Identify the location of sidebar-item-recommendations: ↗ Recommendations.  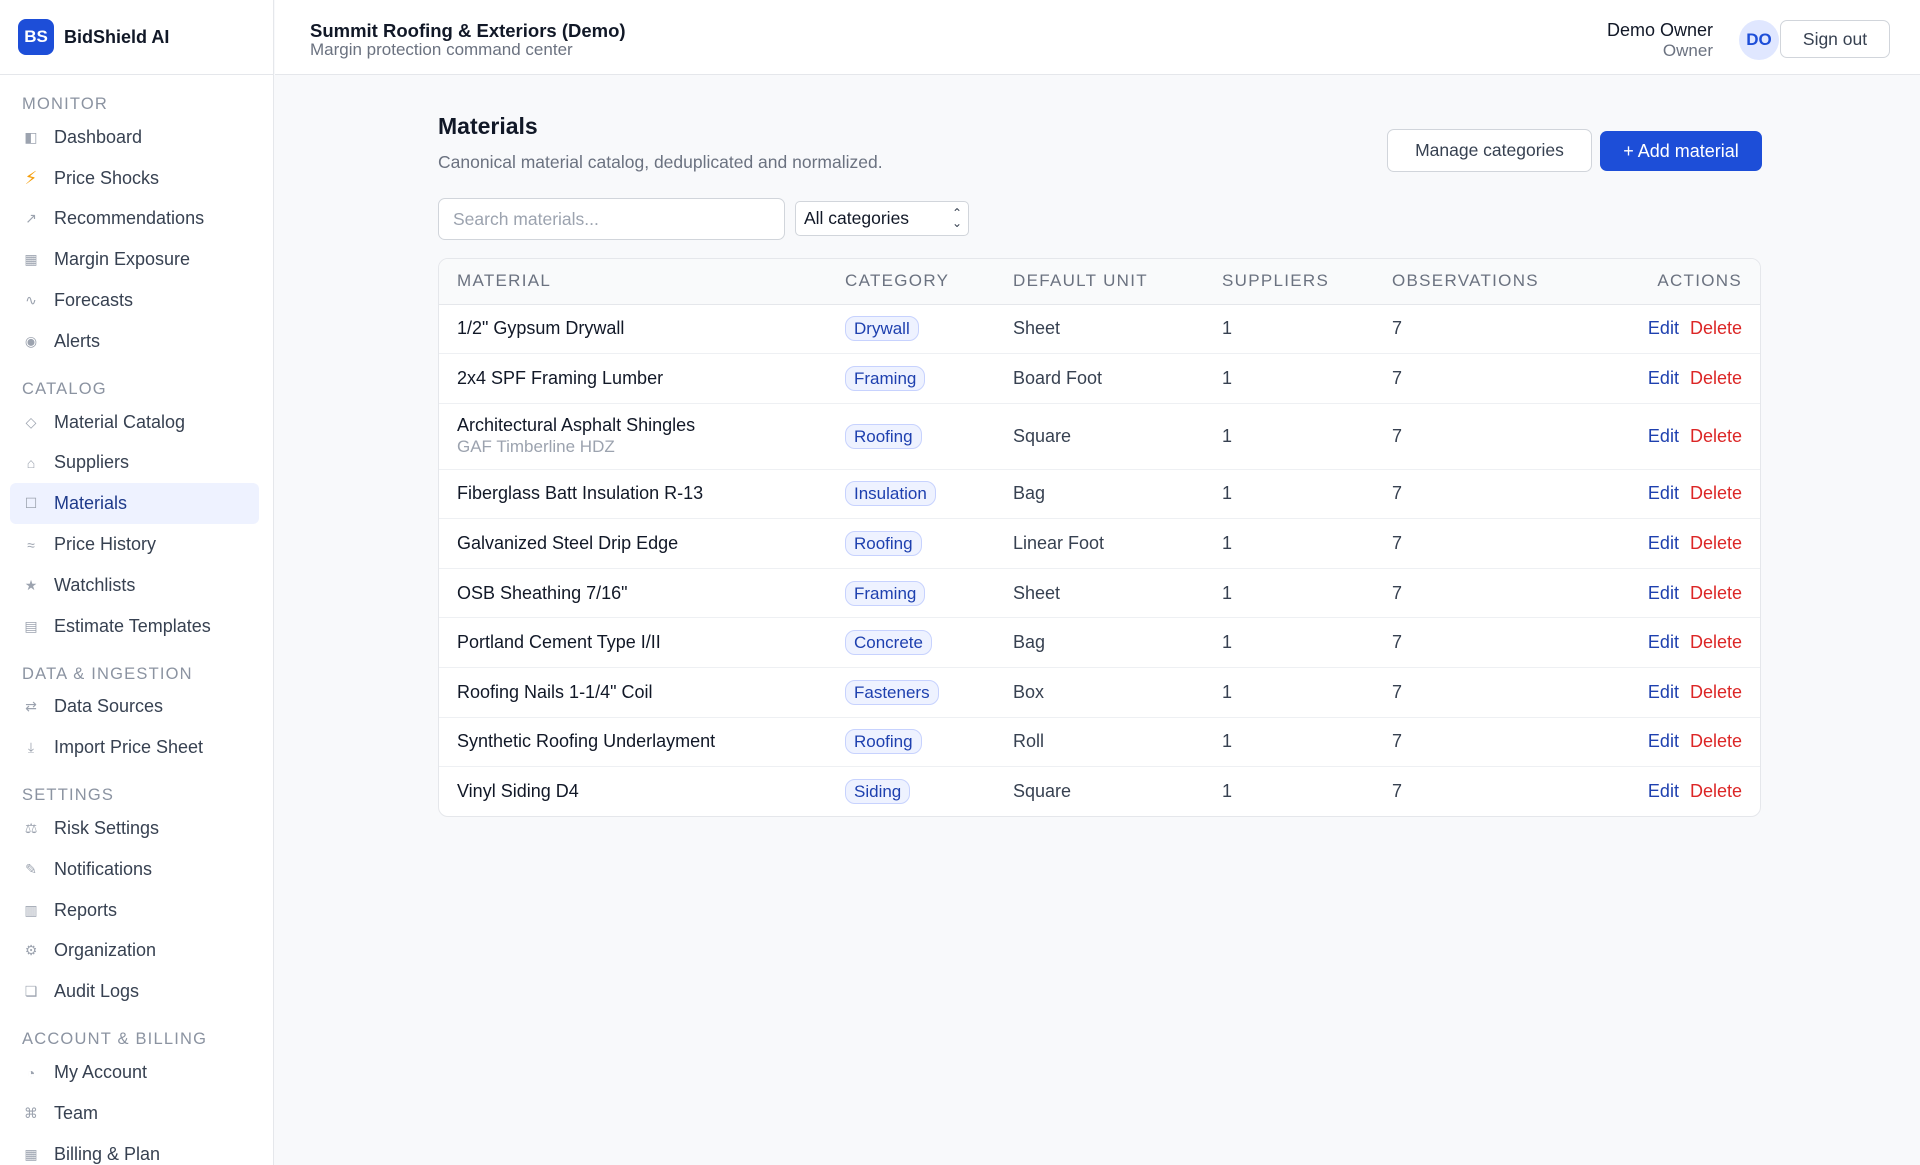
(134, 219).